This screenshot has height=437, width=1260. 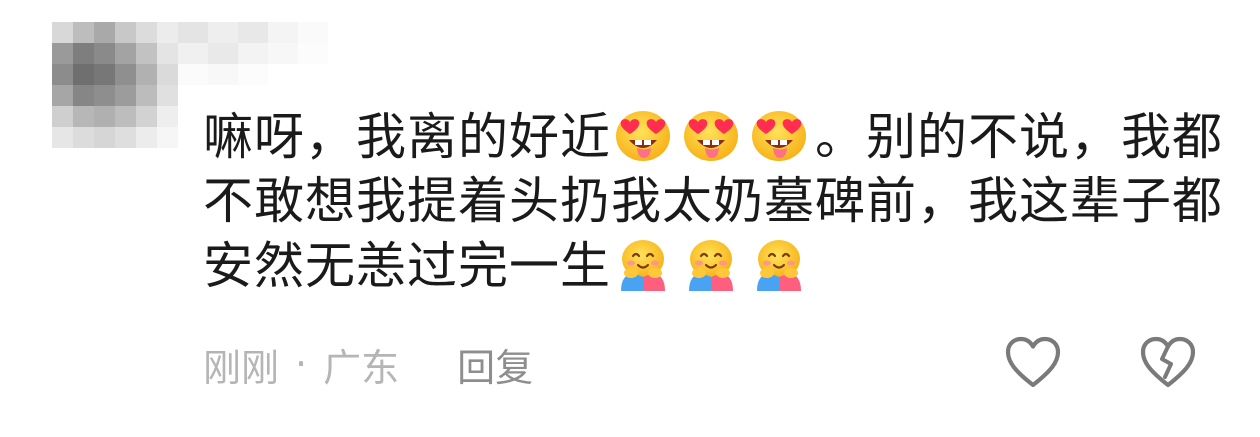 What do you see at coordinates (1019, 137) in the screenshot?
I see `comment-text-segment: 。别的不说，我都` at bounding box center [1019, 137].